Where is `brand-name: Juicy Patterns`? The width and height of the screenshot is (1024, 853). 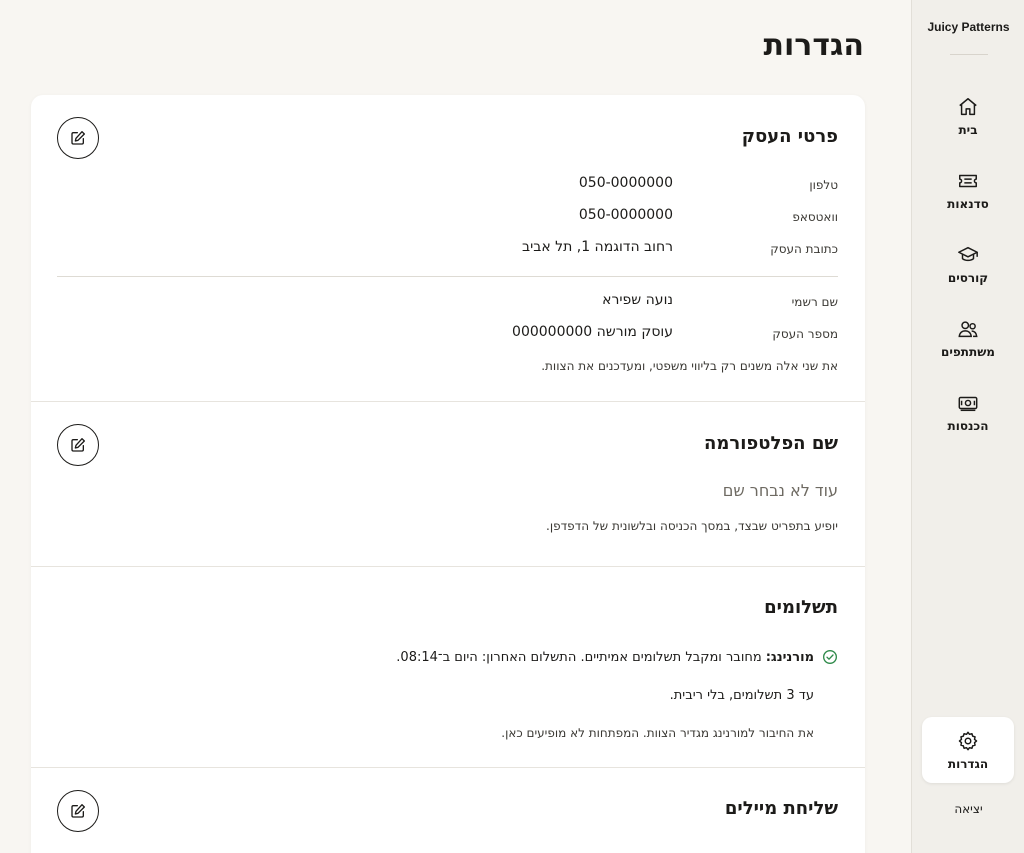
brand-name: Juicy Patterns is located at coordinates (968, 27).